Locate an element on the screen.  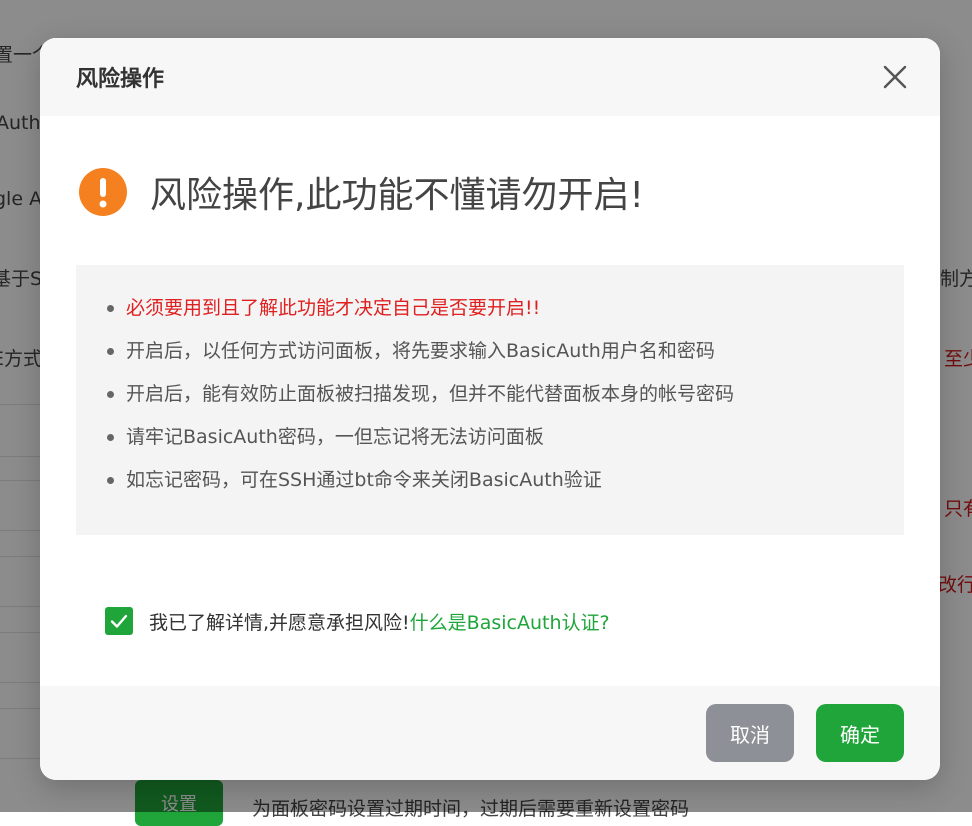
exclamation-circle-icon is located at coordinates (103, 192).